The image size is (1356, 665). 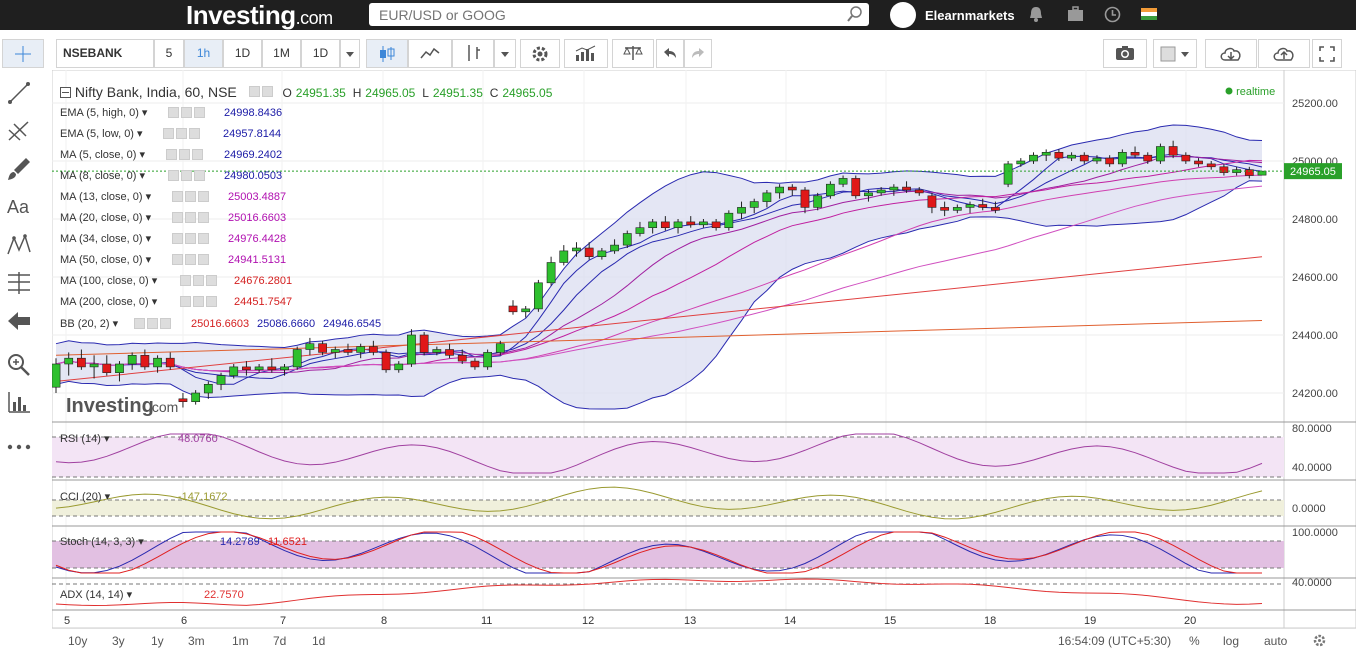 What do you see at coordinates (19, 93) in the screenshot?
I see `trend-line-icon` at bounding box center [19, 93].